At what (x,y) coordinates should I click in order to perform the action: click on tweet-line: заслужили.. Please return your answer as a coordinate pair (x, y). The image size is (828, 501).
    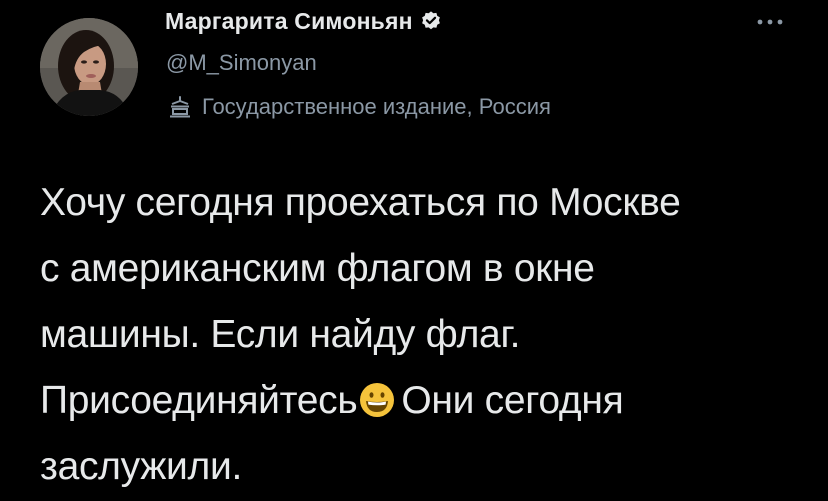
    Looking at the image, I should click on (141, 466).